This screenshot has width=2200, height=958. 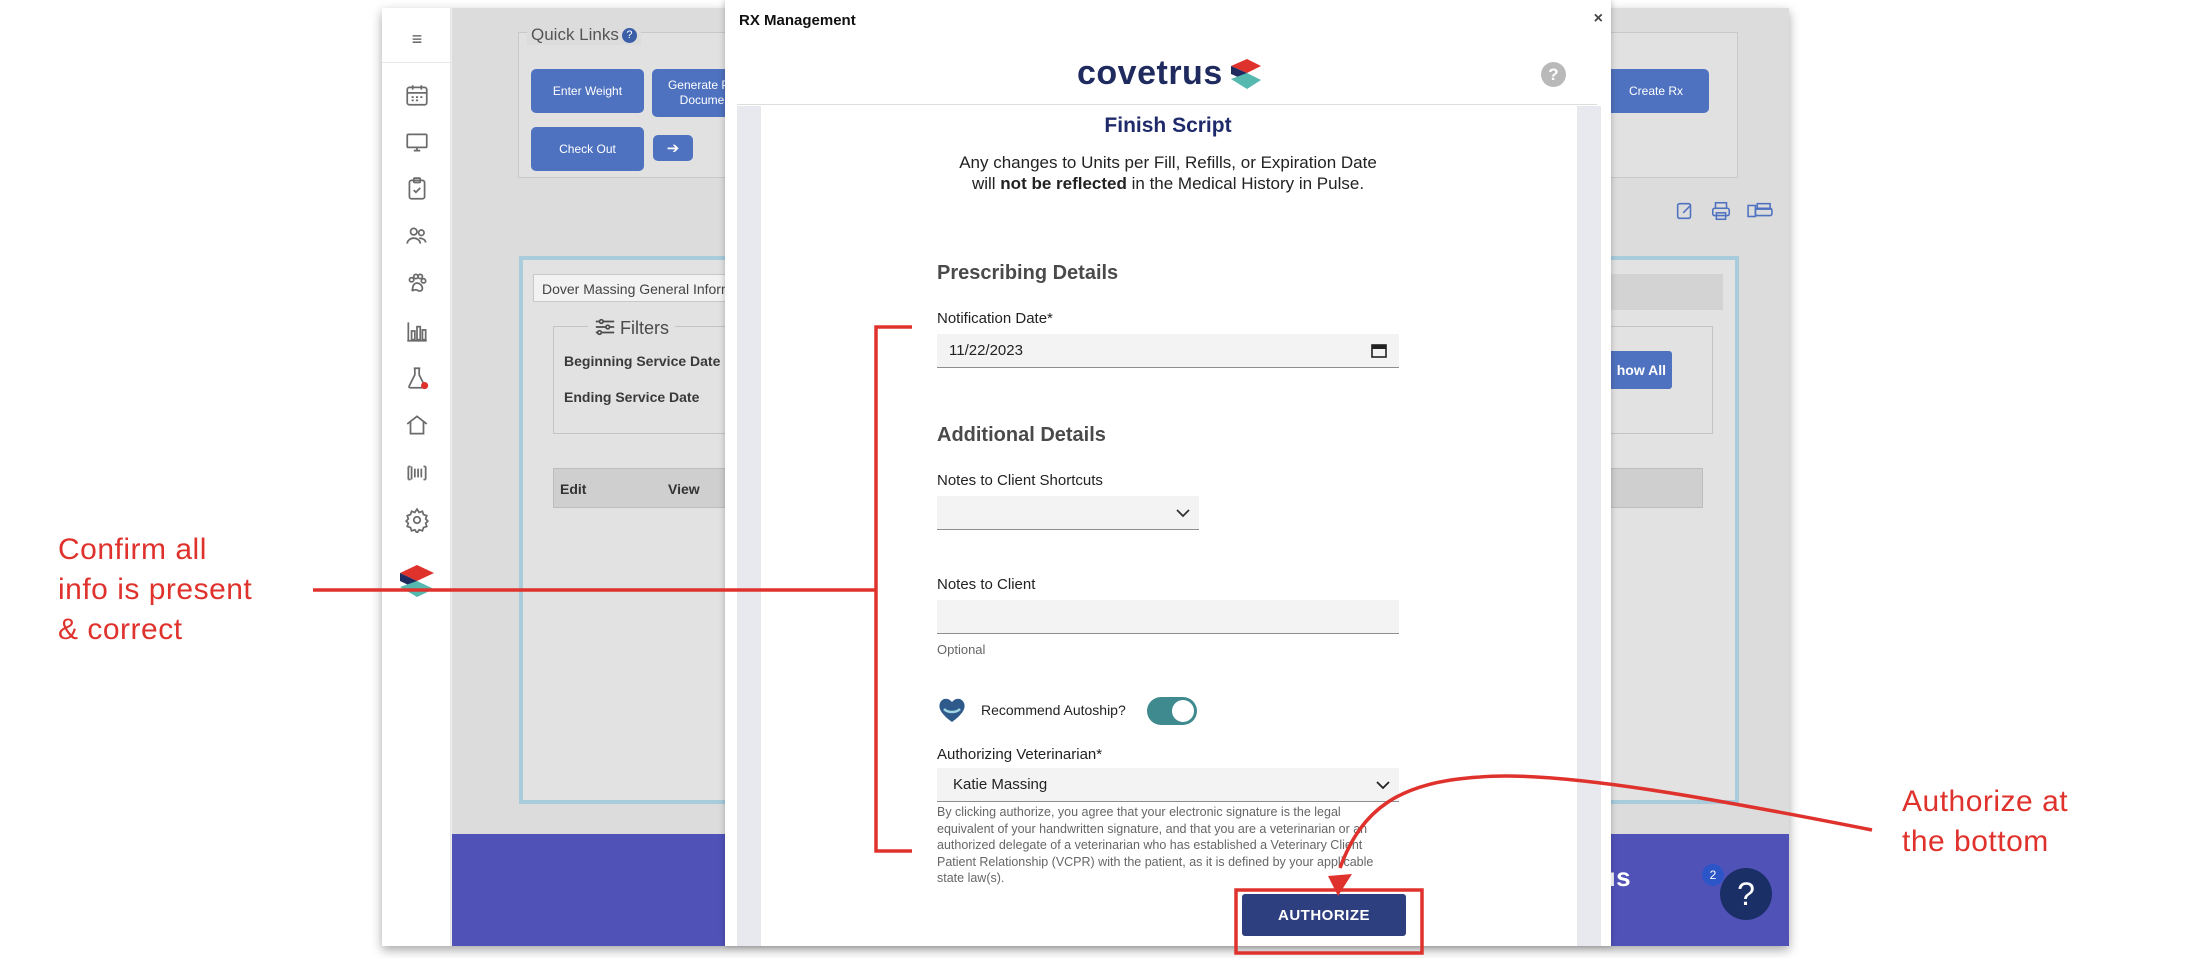 I want to click on monitor-icon, so click(x=417, y=142).